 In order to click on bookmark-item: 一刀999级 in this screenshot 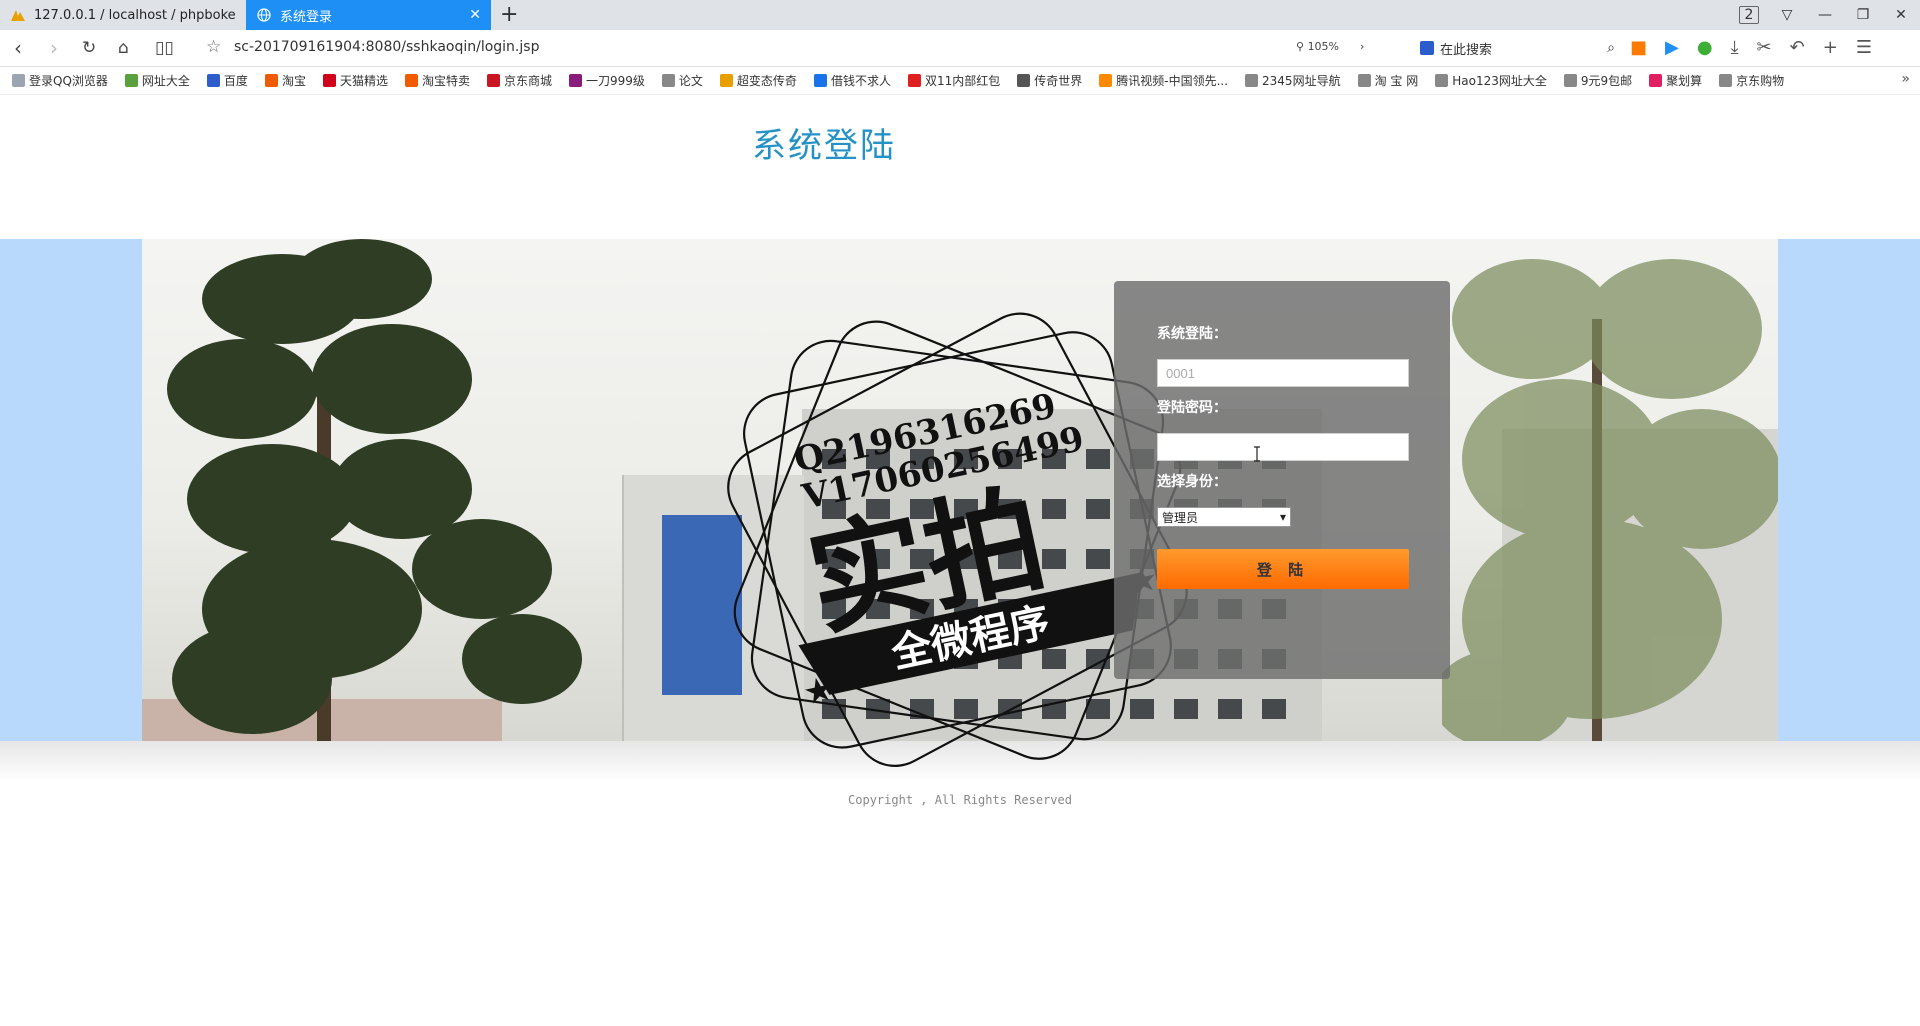, I will do `click(607, 80)`.